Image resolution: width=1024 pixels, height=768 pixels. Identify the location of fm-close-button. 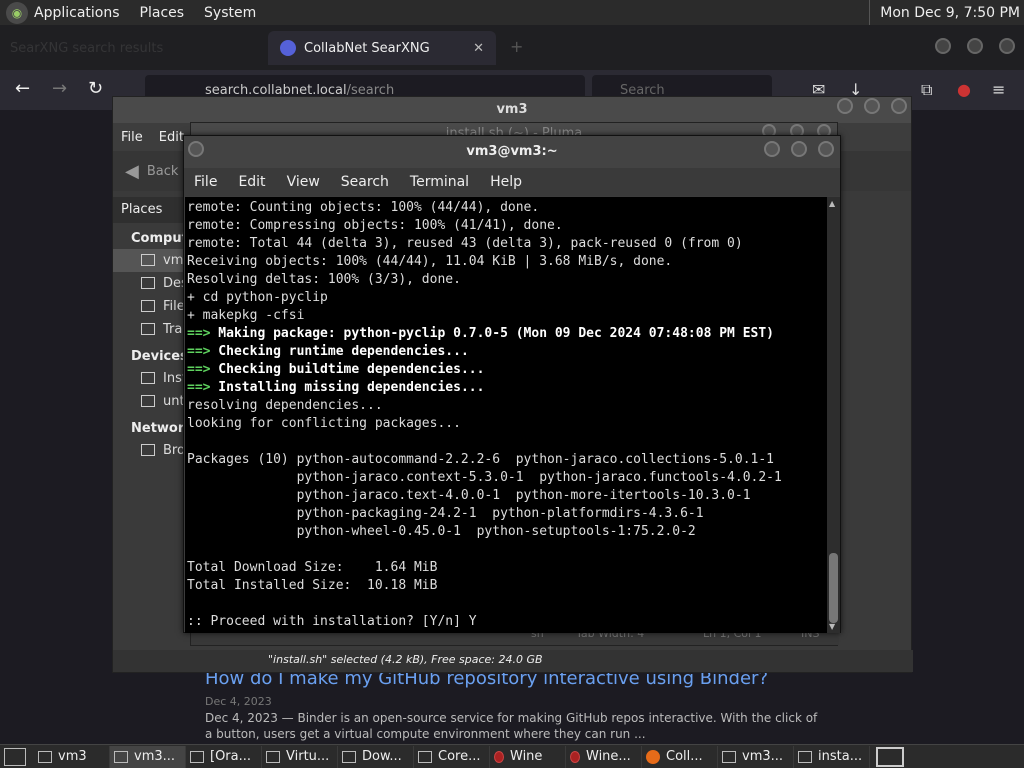
(899, 106).